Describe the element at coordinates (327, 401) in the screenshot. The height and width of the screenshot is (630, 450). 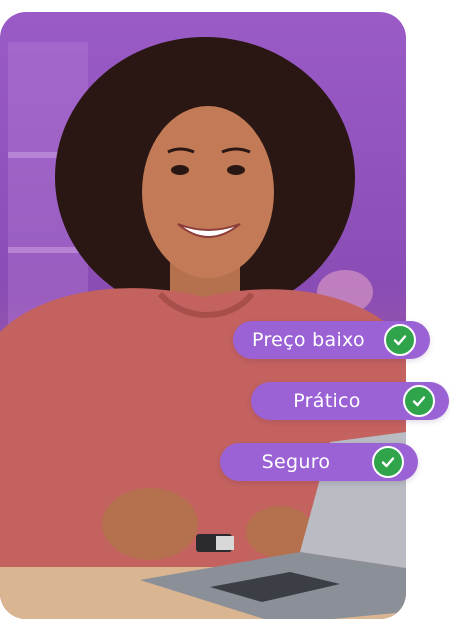
I see `feature-label: Prático` at that location.